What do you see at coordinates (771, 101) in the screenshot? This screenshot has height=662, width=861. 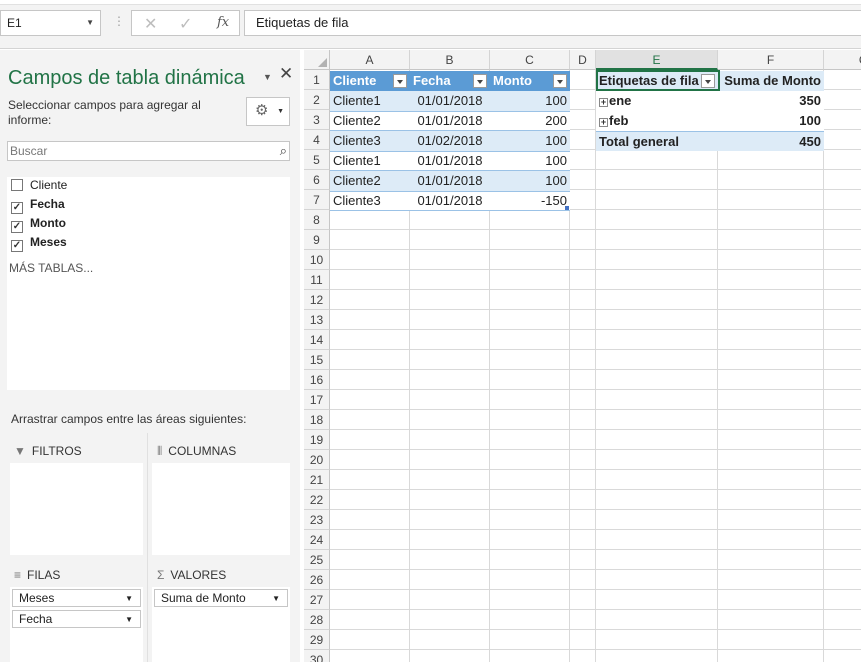 I see `pivot-row-value: 350` at bounding box center [771, 101].